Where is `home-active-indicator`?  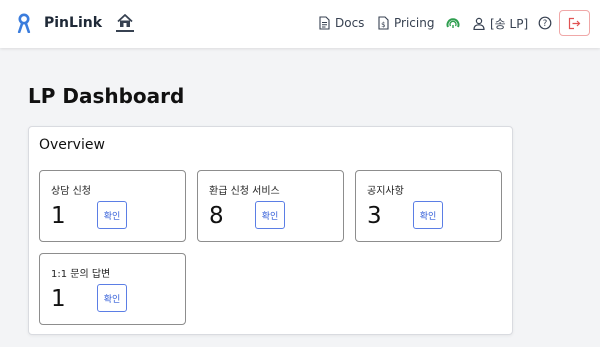 home-active-indicator is located at coordinates (125, 31).